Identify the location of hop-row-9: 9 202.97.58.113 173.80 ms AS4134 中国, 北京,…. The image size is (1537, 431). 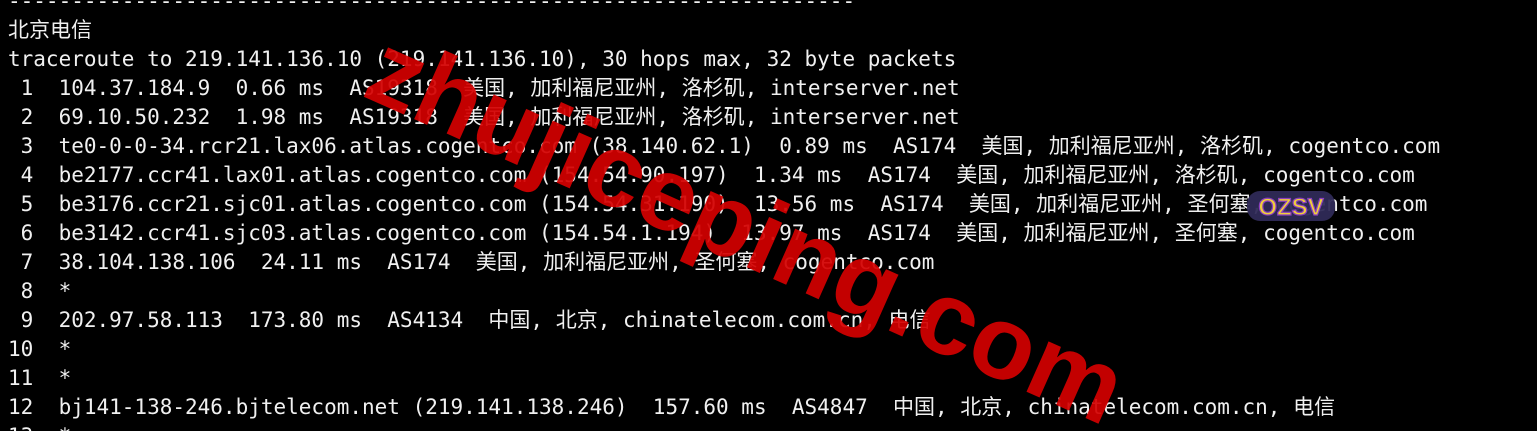
(469, 320).